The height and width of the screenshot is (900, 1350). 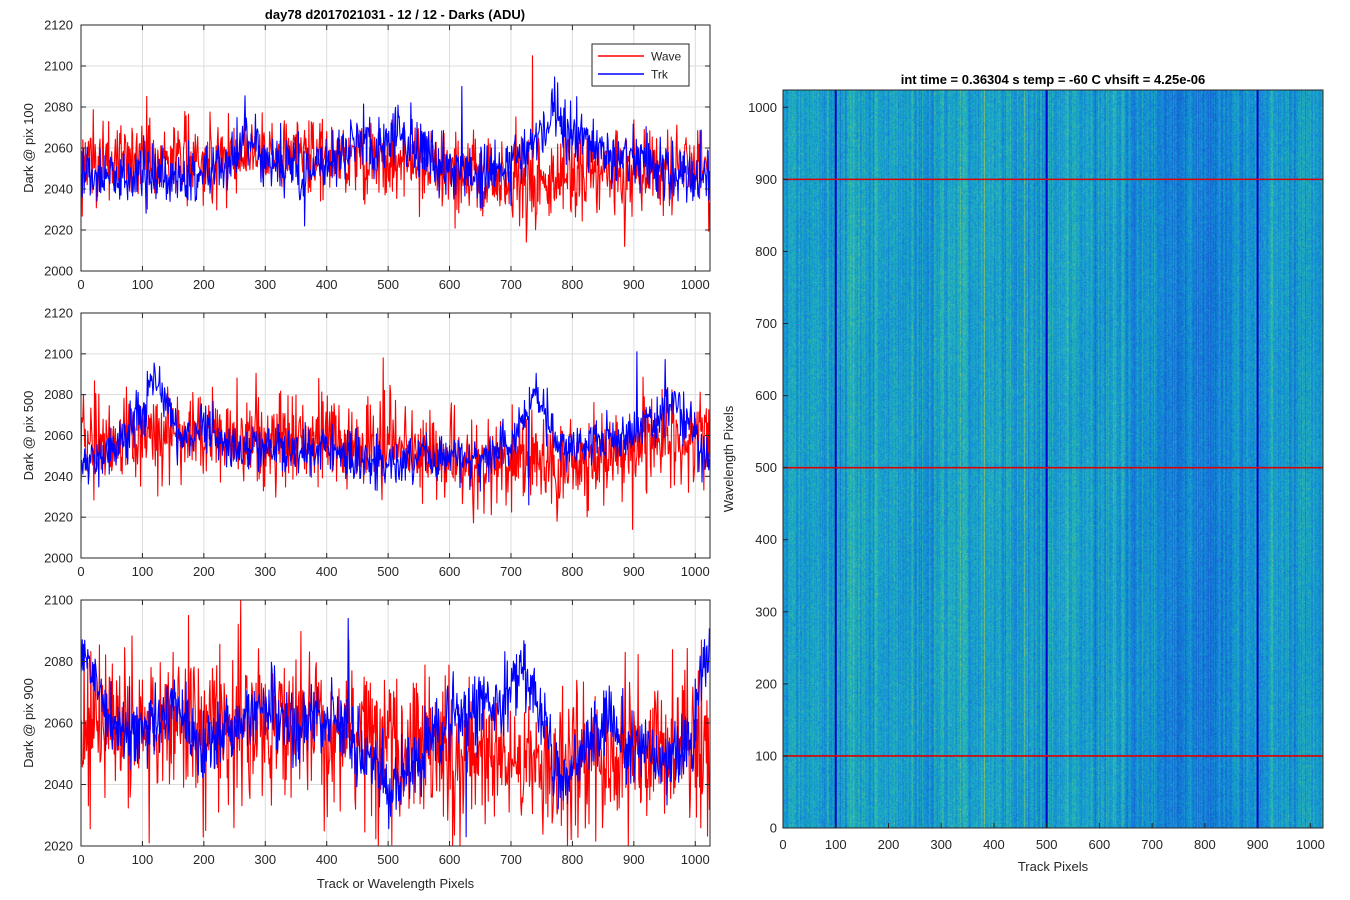 I want to click on y-tick-label: 300, so click(x=766, y=611).